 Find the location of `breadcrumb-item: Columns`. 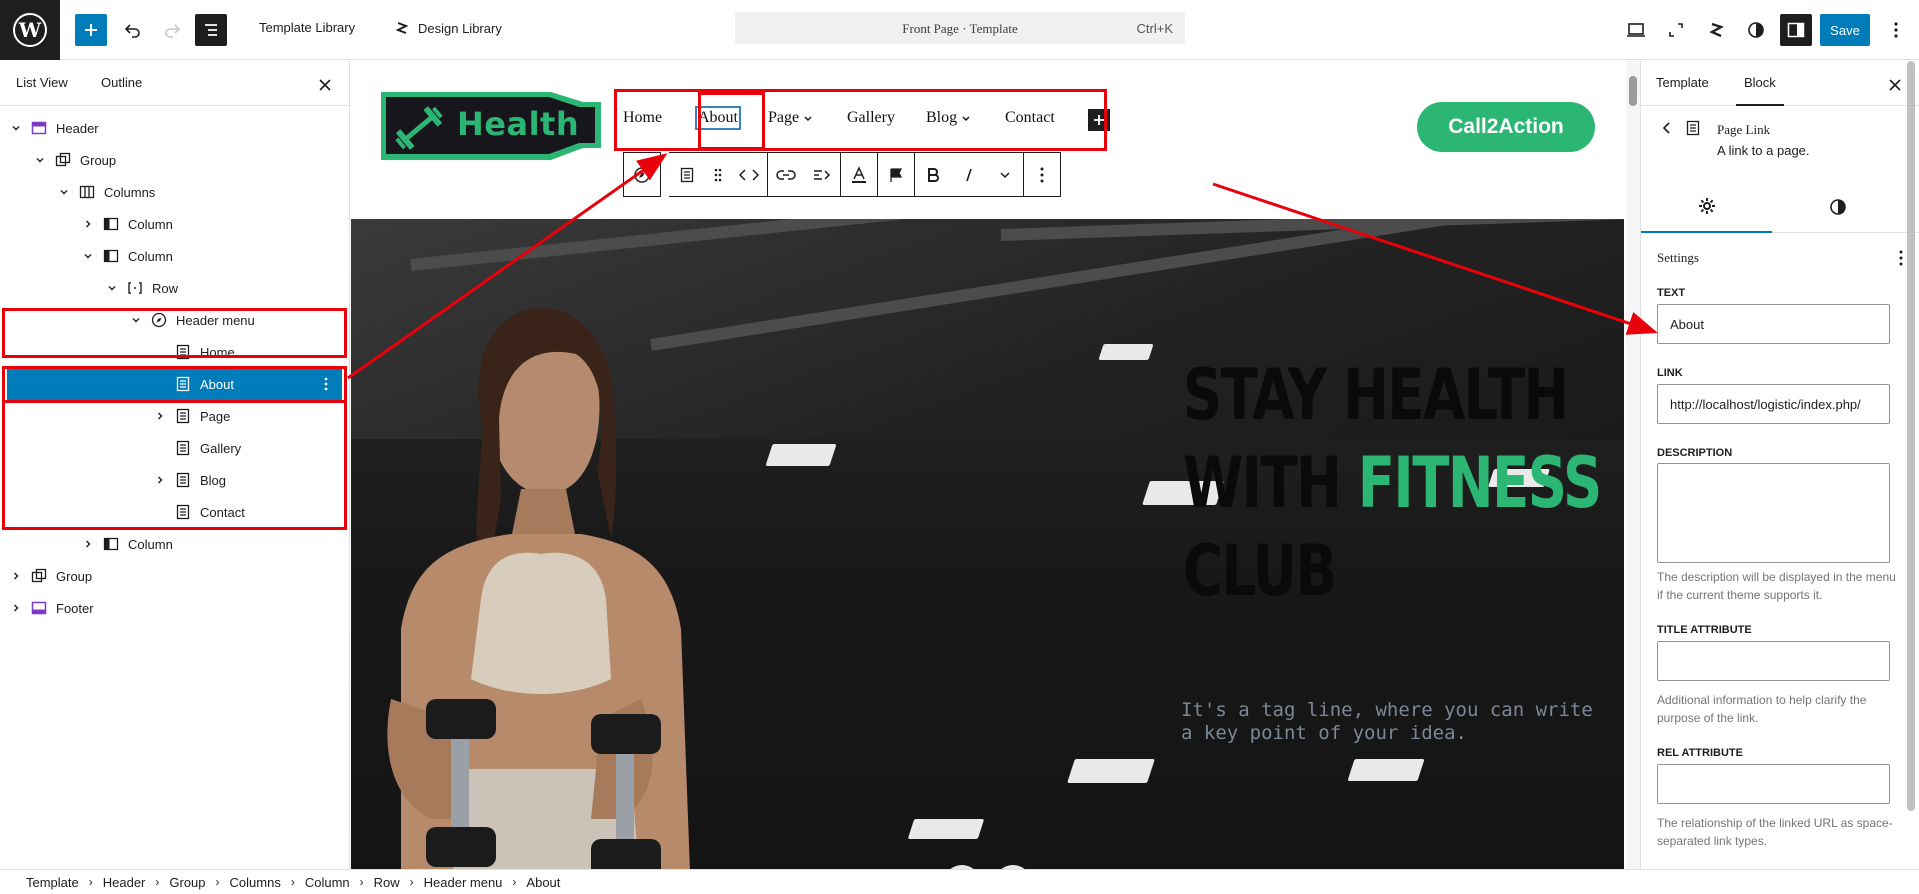

breadcrumb-item: Columns is located at coordinates (255, 882).